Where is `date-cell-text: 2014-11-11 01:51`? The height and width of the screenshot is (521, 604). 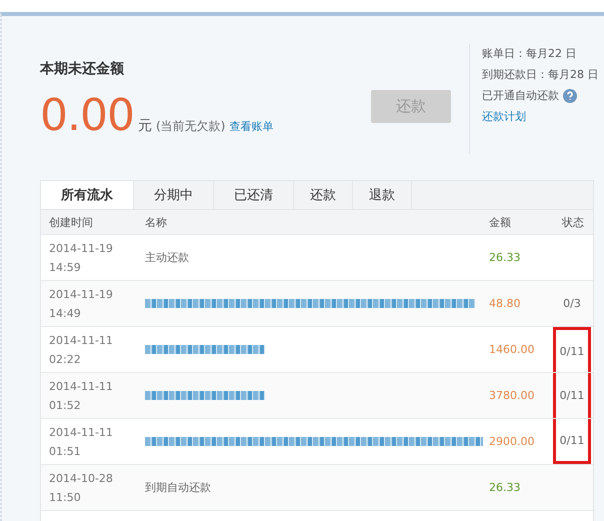
date-cell-text: 2014-11-11 01:51 is located at coordinates (81, 442).